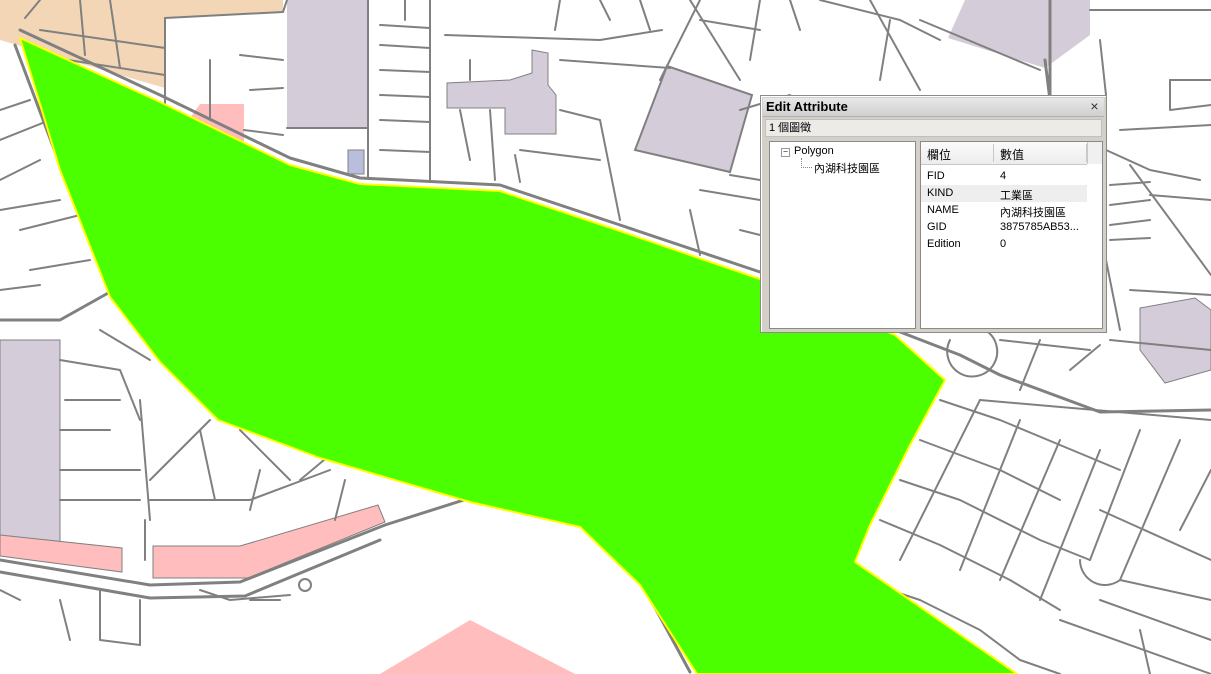 The width and height of the screenshot is (1211, 674). What do you see at coordinates (943, 210) in the screenshot?
I see `field-name: NAME` at bounding box center [943, 210].